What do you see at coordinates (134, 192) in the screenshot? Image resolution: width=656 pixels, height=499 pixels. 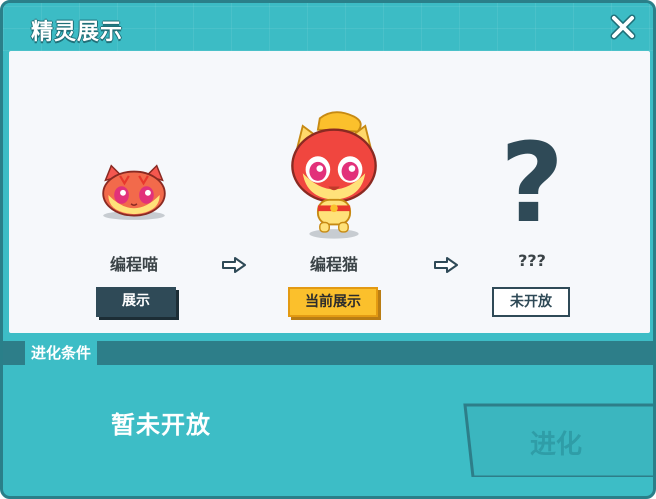 I see `cat-baby-sprite` at bounding box center [134, 192].